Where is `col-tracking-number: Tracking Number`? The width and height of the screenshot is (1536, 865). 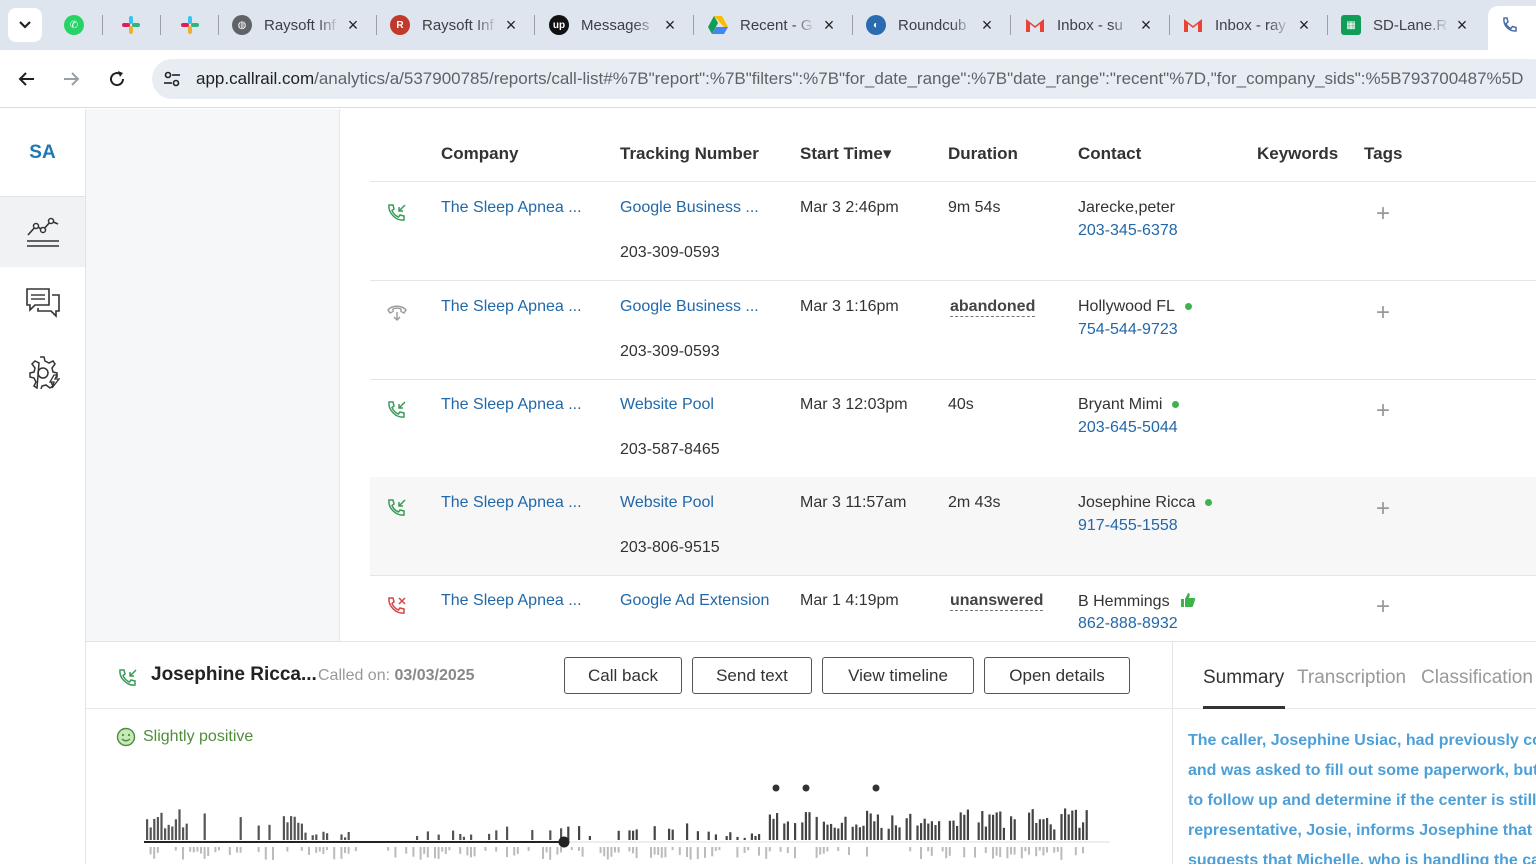 col-tracking-number: Tracking Number is located at coordinates (689, 154).